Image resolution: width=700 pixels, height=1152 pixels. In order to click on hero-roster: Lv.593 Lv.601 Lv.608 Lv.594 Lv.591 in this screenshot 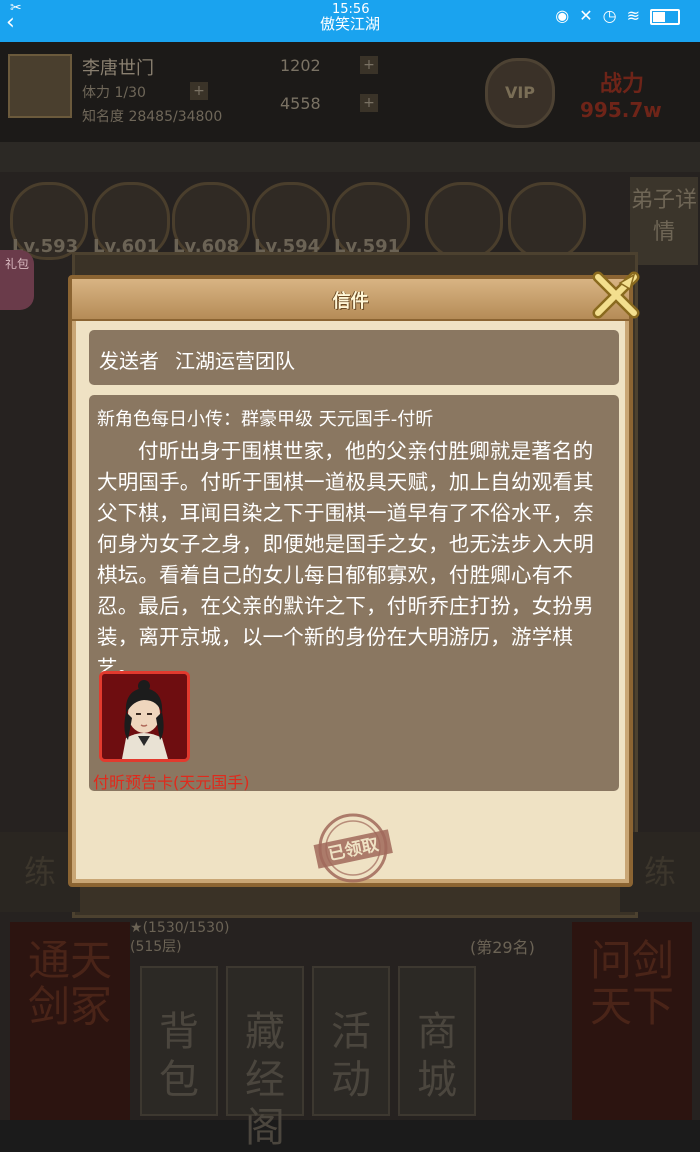, I will do `click(350, 219)`.